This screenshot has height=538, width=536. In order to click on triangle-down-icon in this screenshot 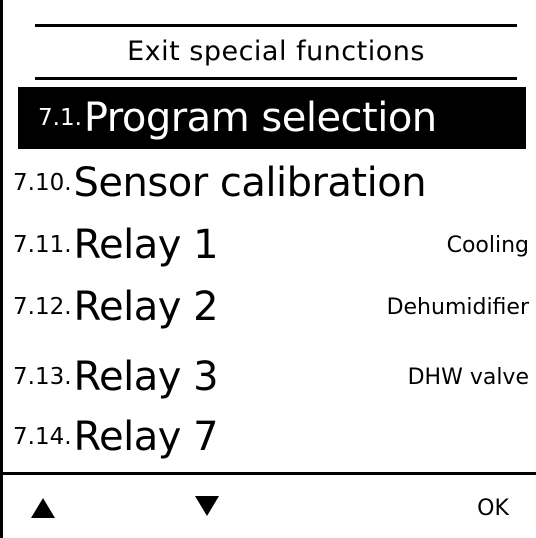, I will do `click(207, 506)`.